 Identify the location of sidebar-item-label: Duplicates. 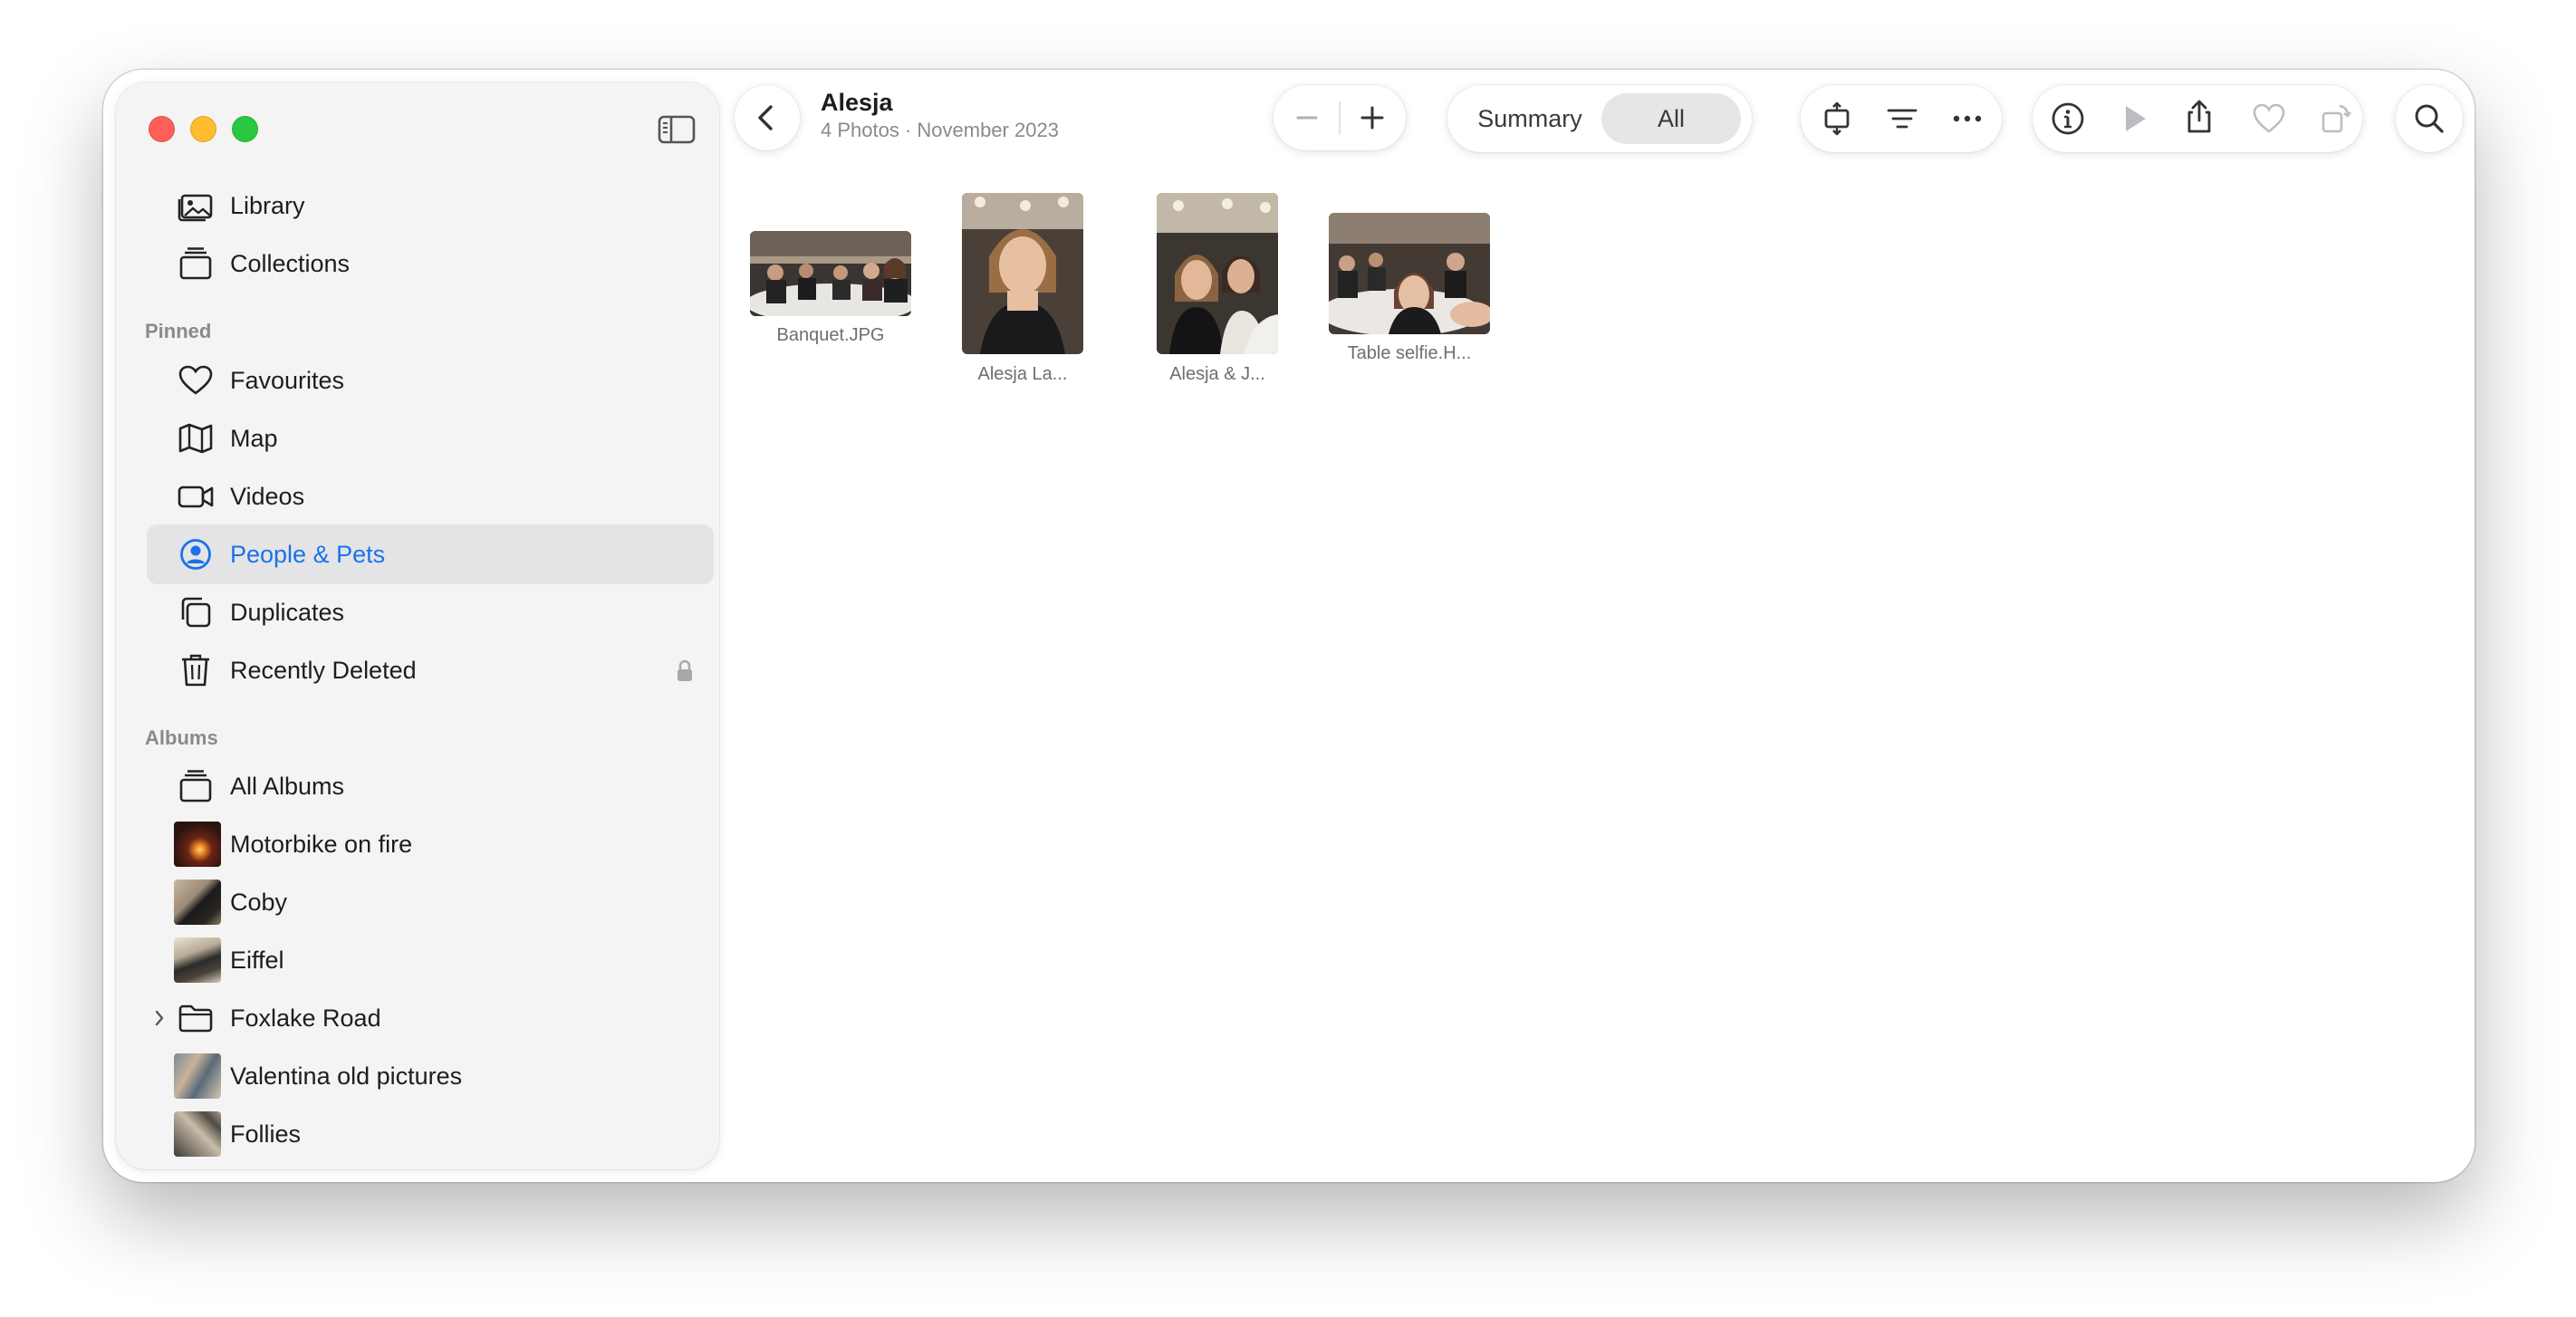
(287, 612).